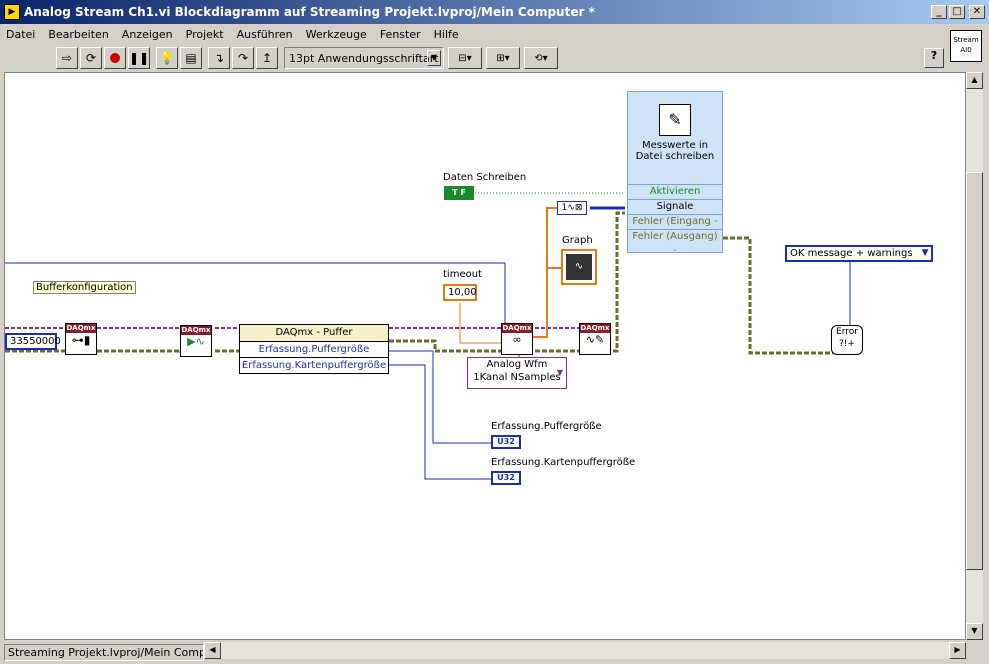  I want to click on property-row-kartenpuffergroesse: Erfassung.Kartenpuffergröße, so click(314, 365).